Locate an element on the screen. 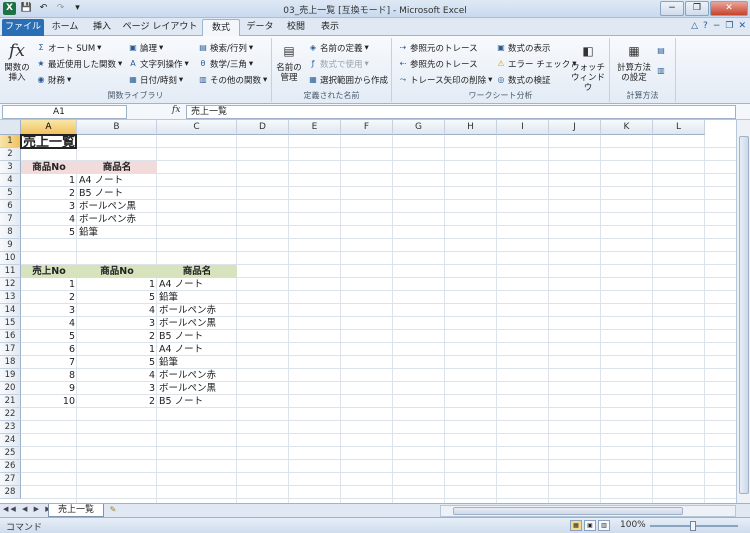 The height and width of the screenshot is (533, 750). horizontal-scrollbar is located at coordinates (588, 511).